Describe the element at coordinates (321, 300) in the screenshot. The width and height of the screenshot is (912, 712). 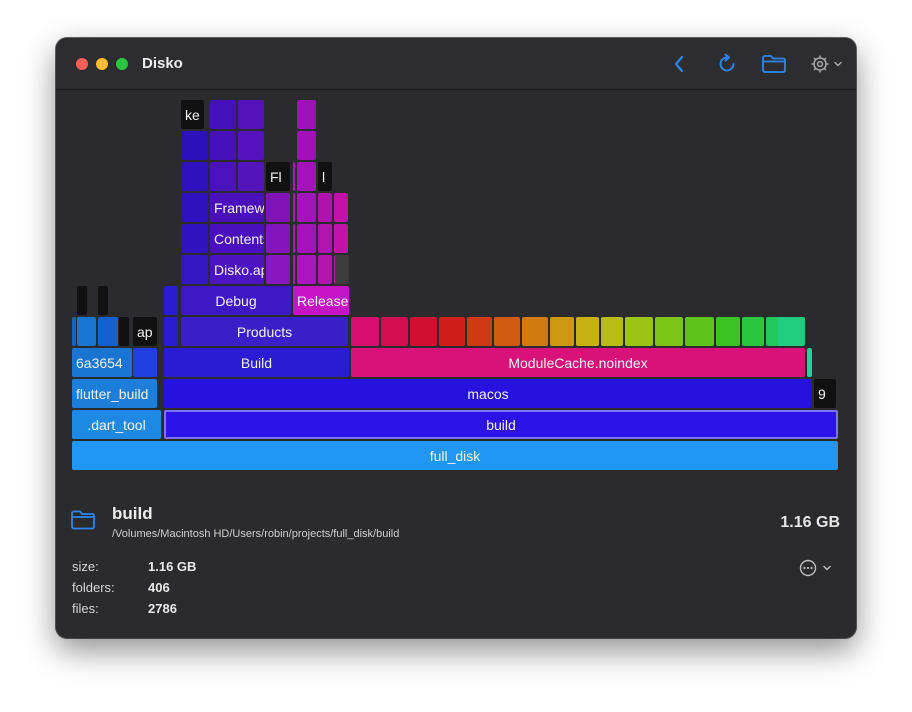
I see `block-release: Release` at that location.